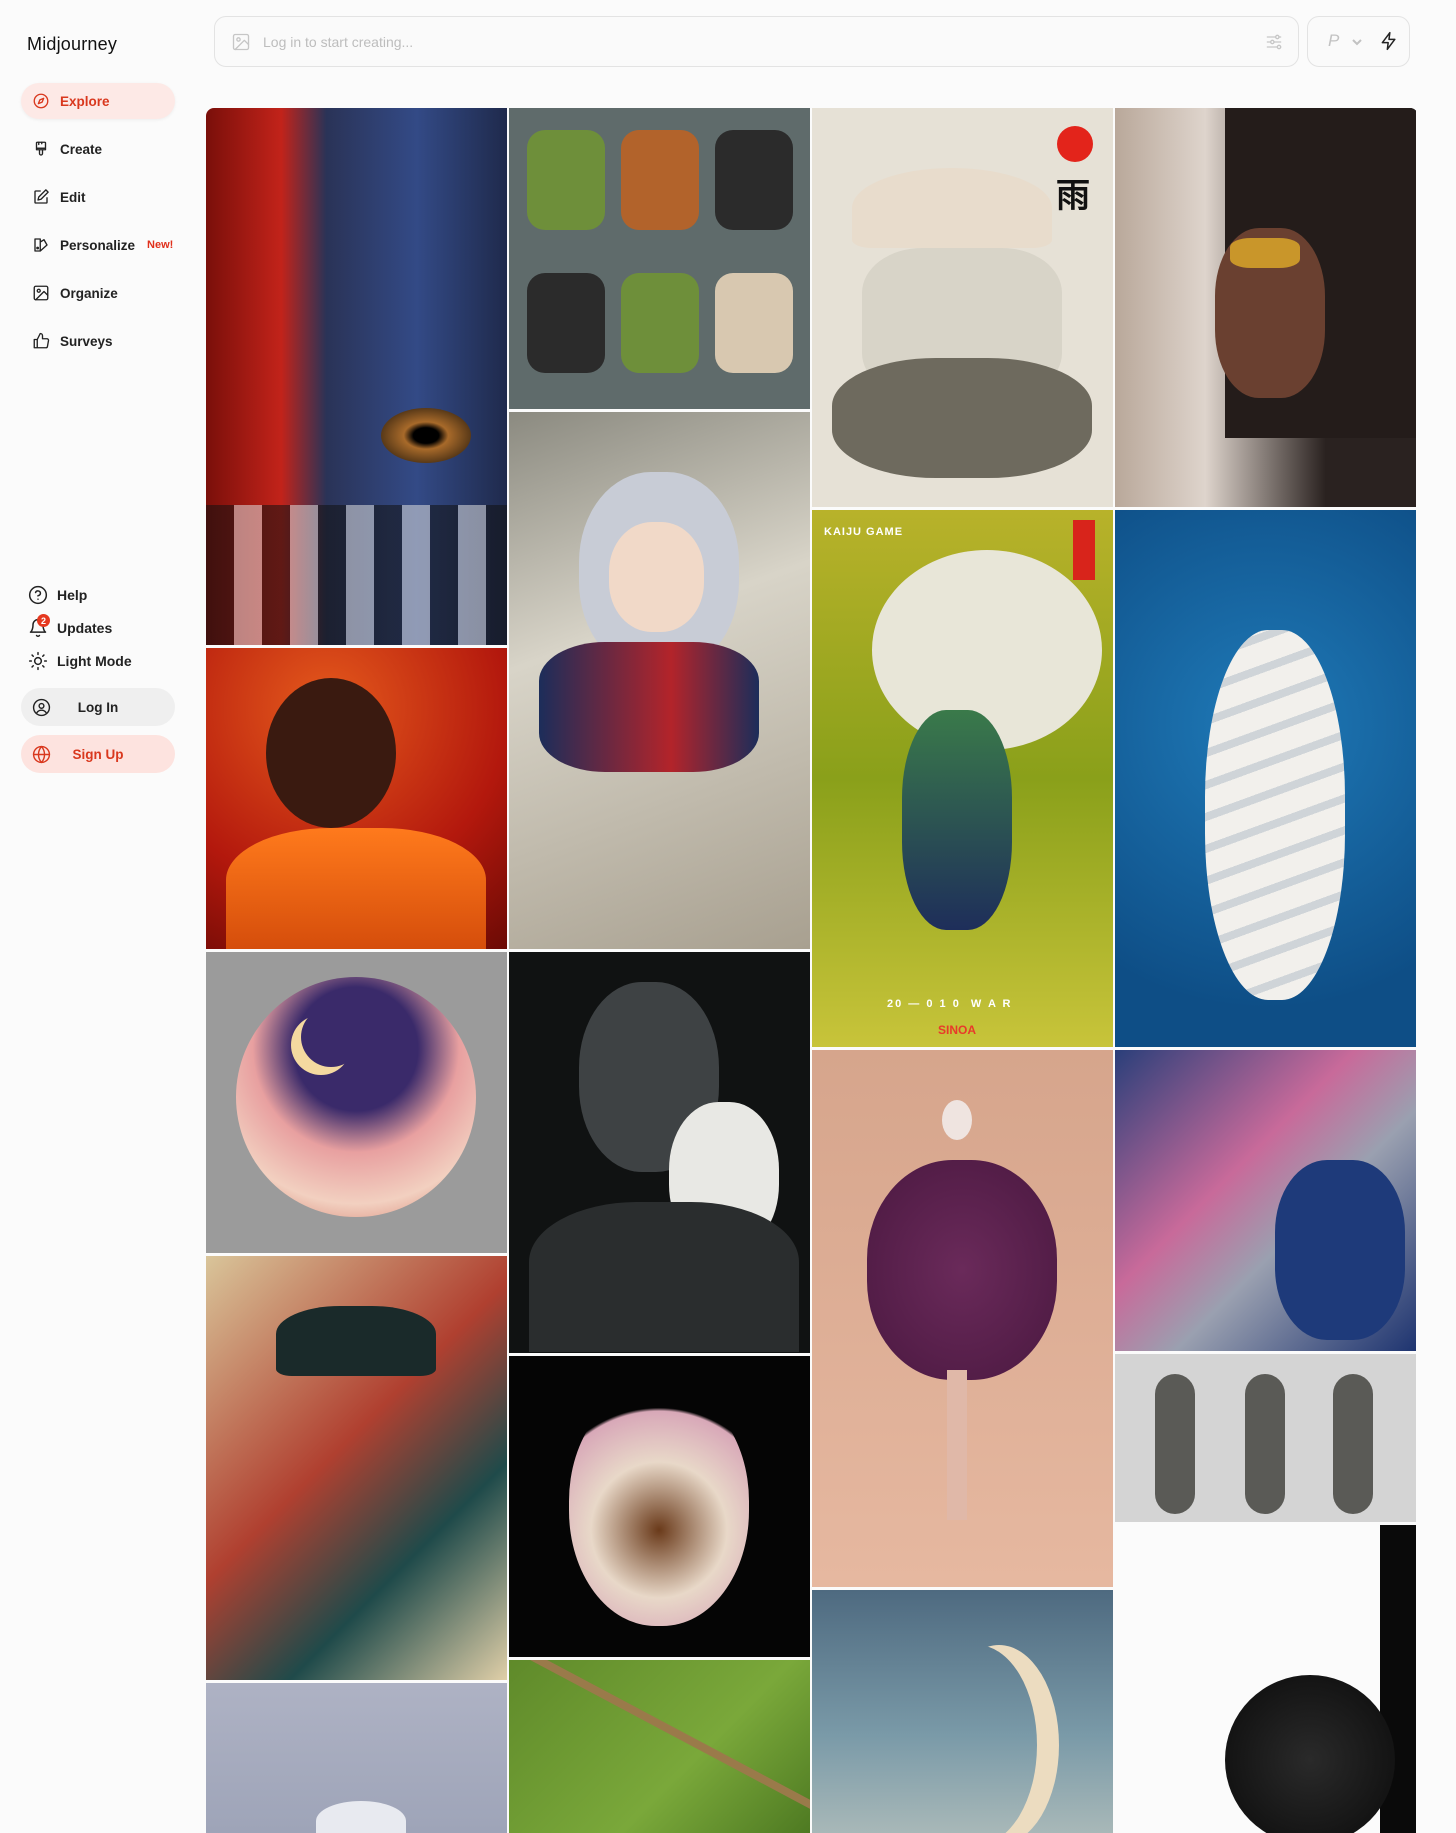 Image resolution: width=1456 pixels, height=1833 pixels. I want to click on globe-icon, so click(41, 754).